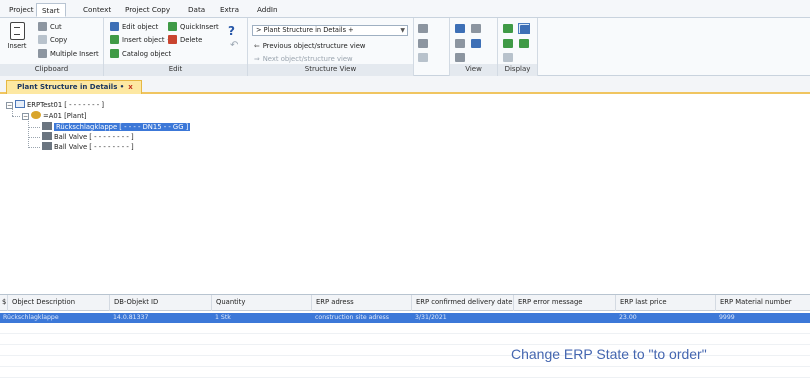 This screenshot has width=810, height=381. What do you see at coordinates (42, 53) in the screenshot?
I see `multiple-insert-icon` at bounding box center [42, 53].